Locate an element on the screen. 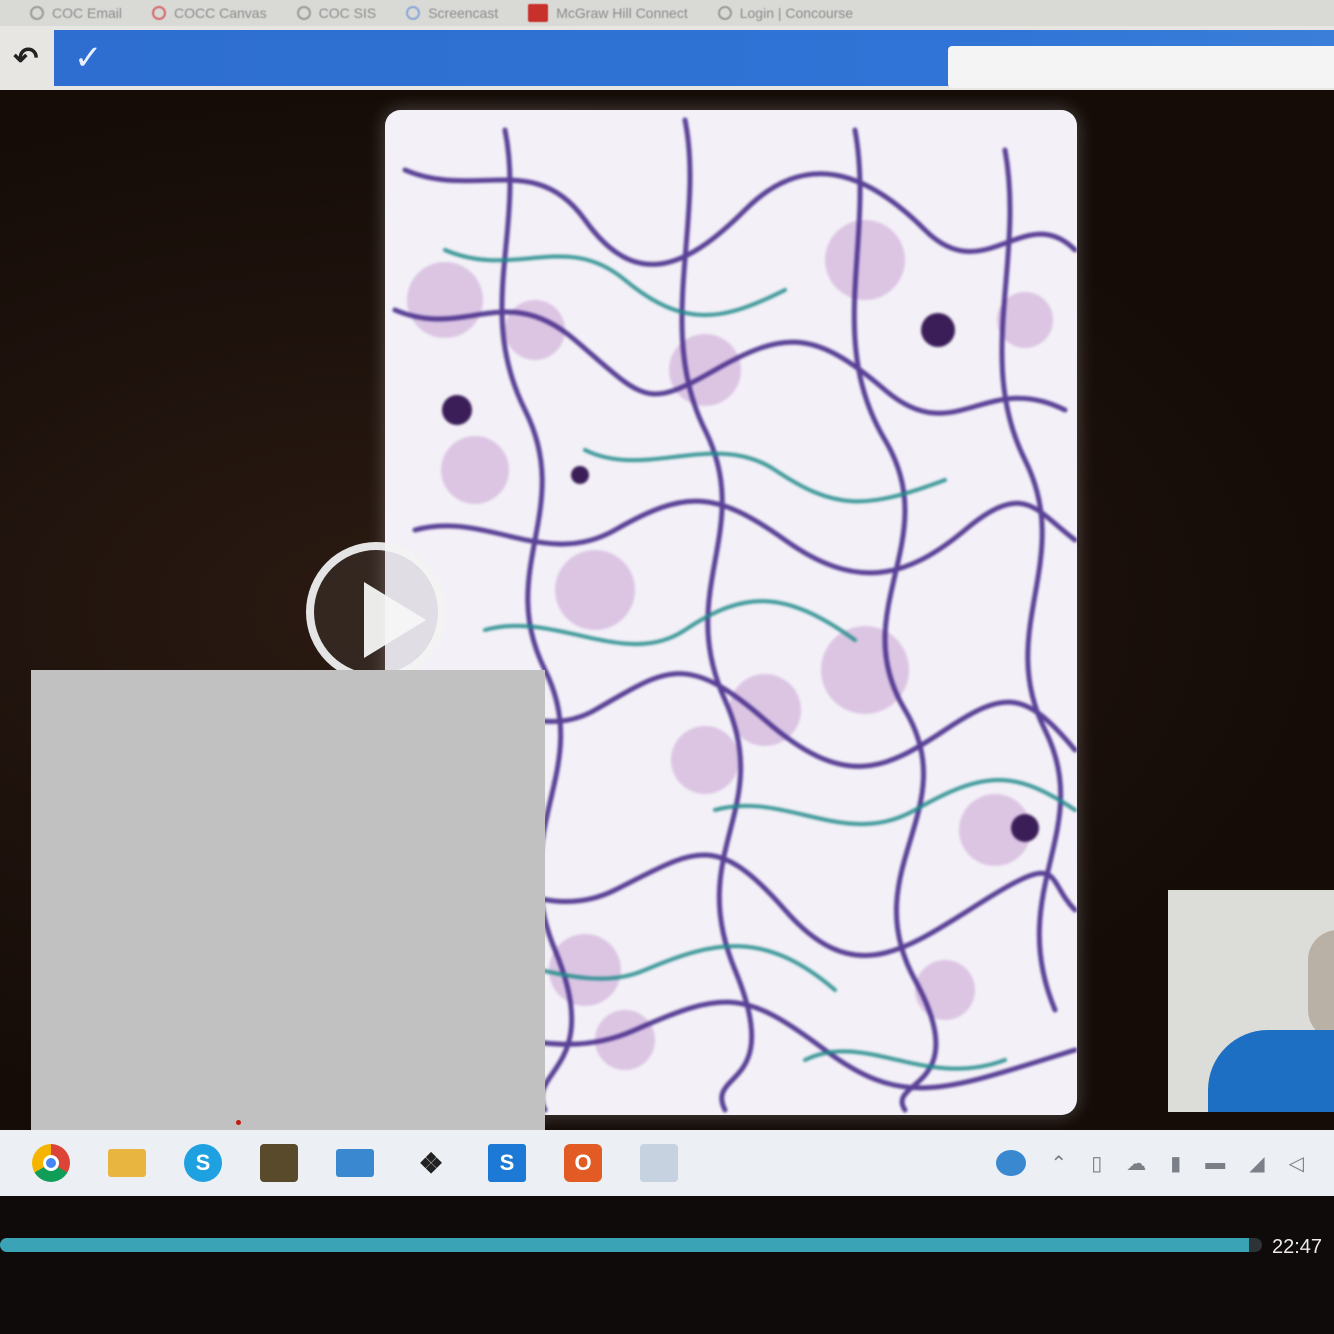  progress-bar is located at coordinates (631, 1245).